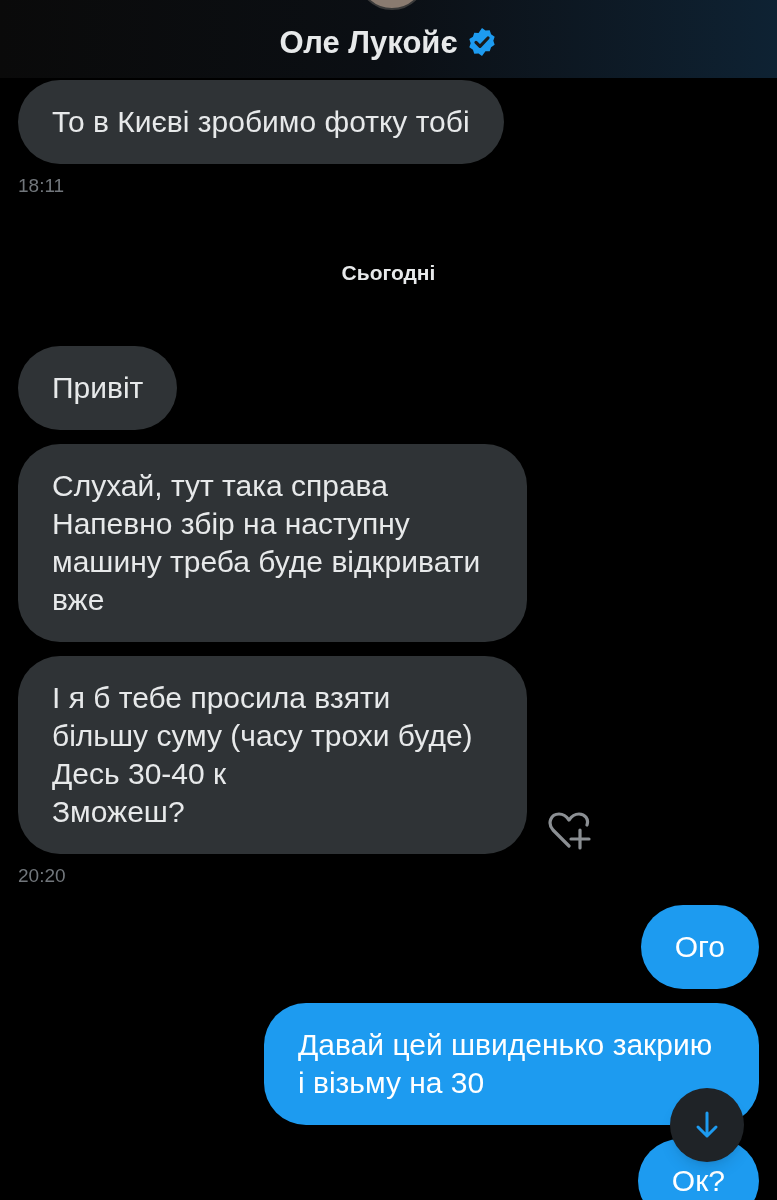  What do you see at coordinates (707, 1125) in the screenshot?
I see `arrow-down-icon` at bounding box center [707, 1125].